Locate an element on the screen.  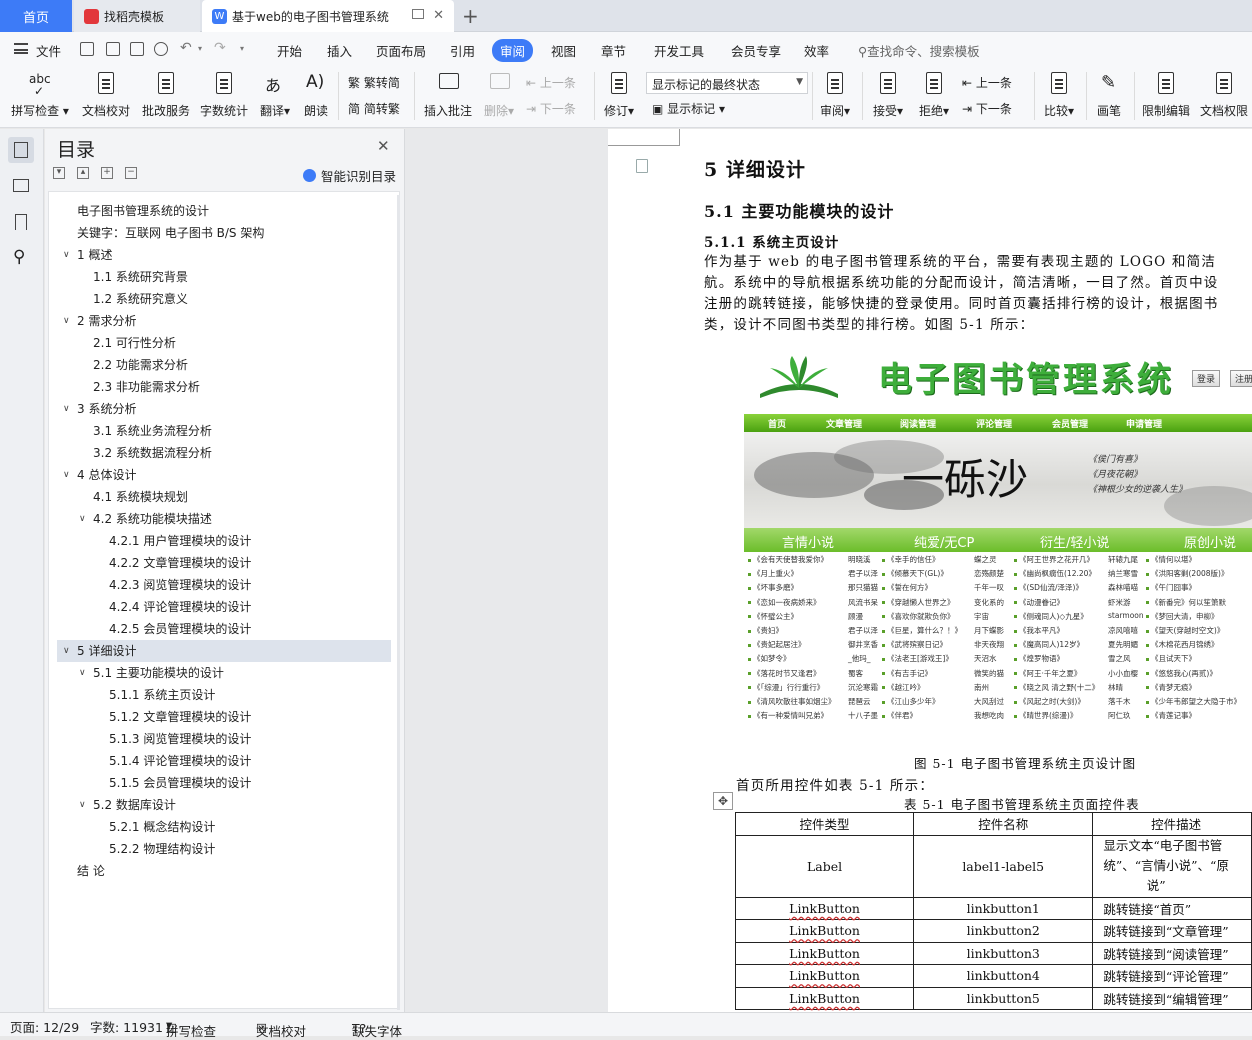
next-change-button: ⇥ 下一条 is located at coordinates (987, 108).